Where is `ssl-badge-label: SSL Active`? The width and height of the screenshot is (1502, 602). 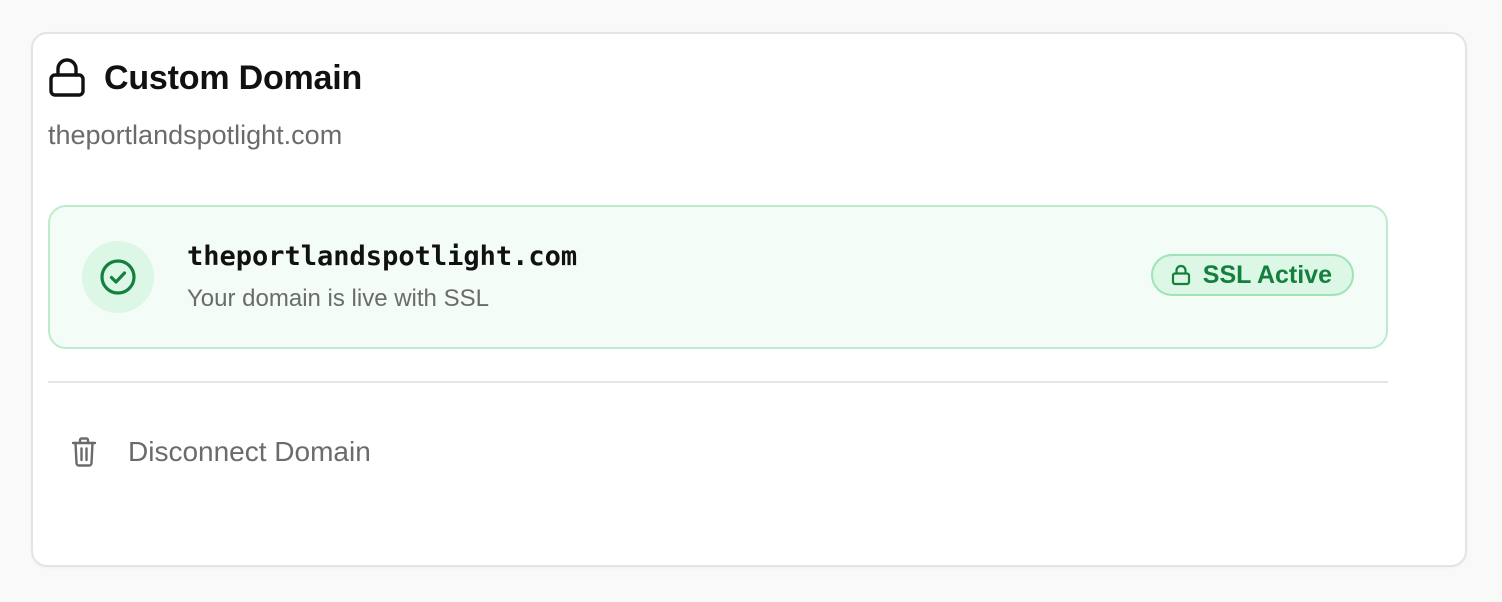 ssl-badge-label: SSL Active is located at coordinates (1267, 274).